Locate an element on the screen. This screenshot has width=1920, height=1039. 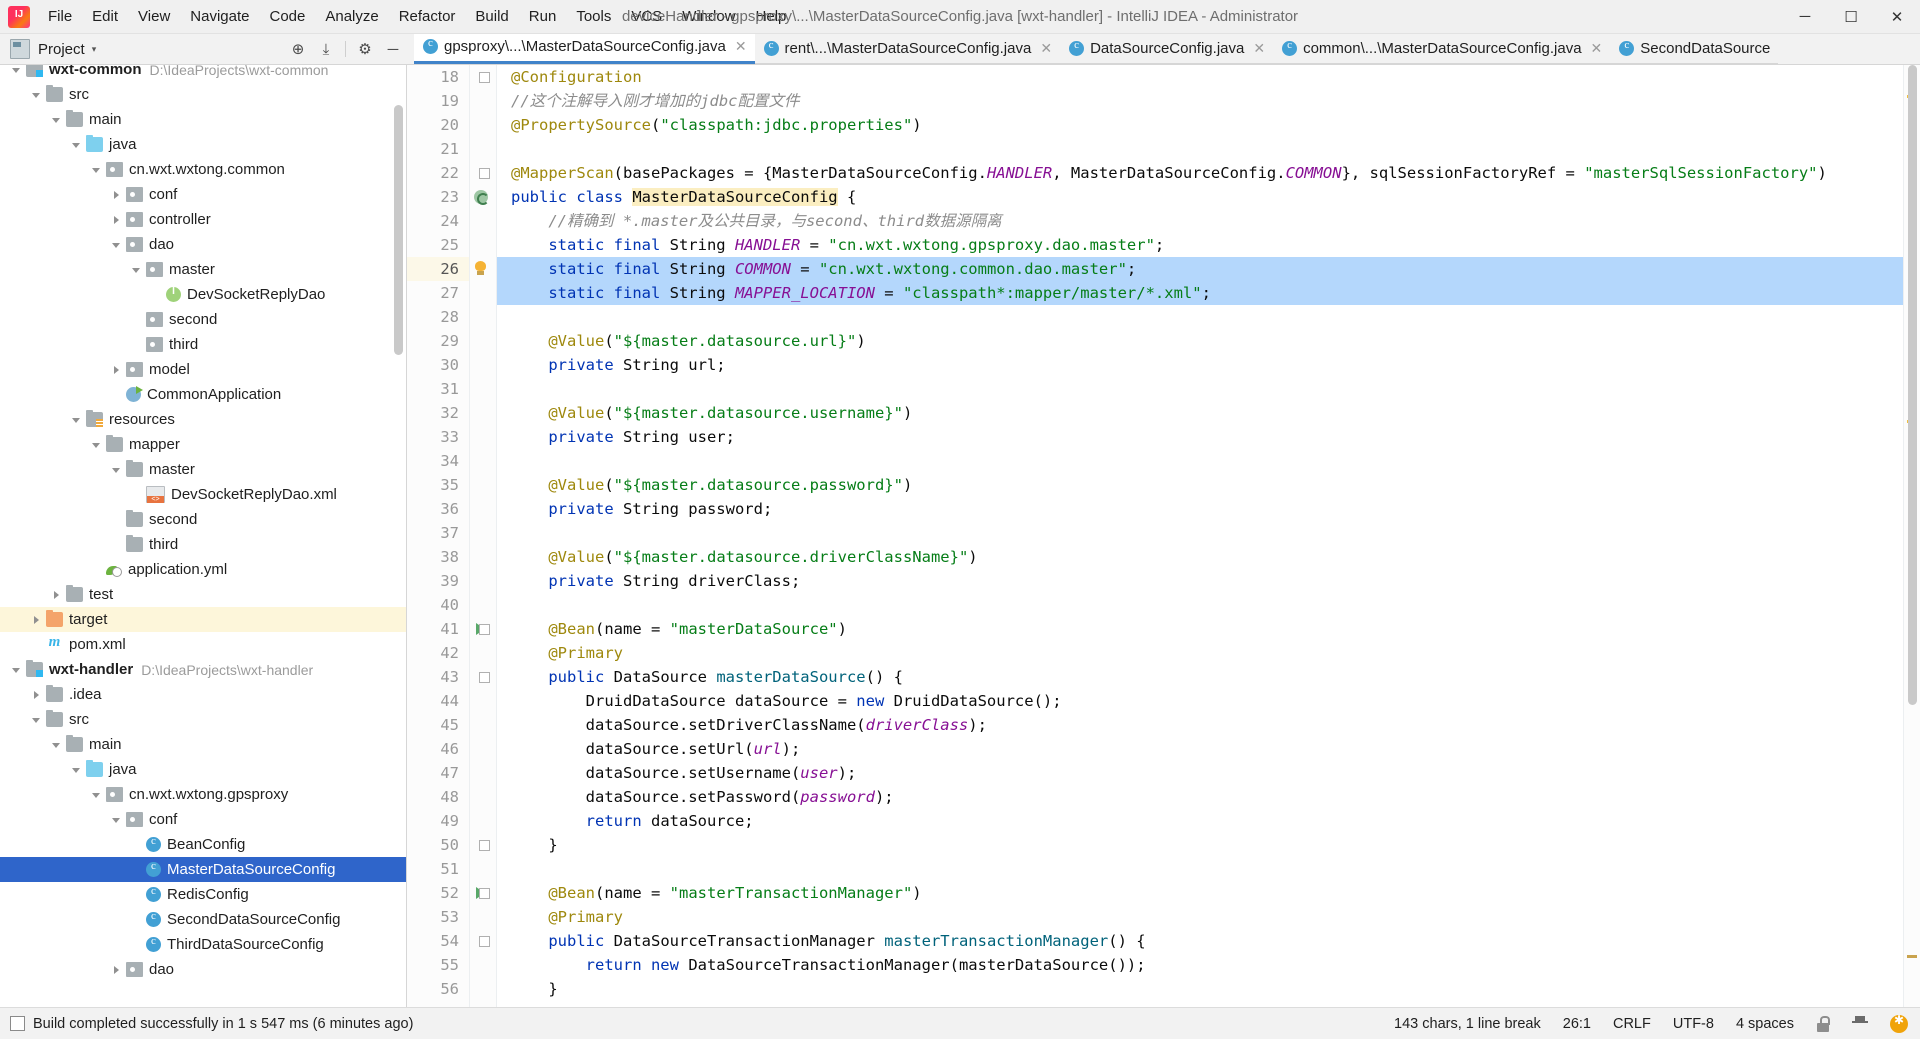
lock-icon is located at coordinates (1823, 1023).